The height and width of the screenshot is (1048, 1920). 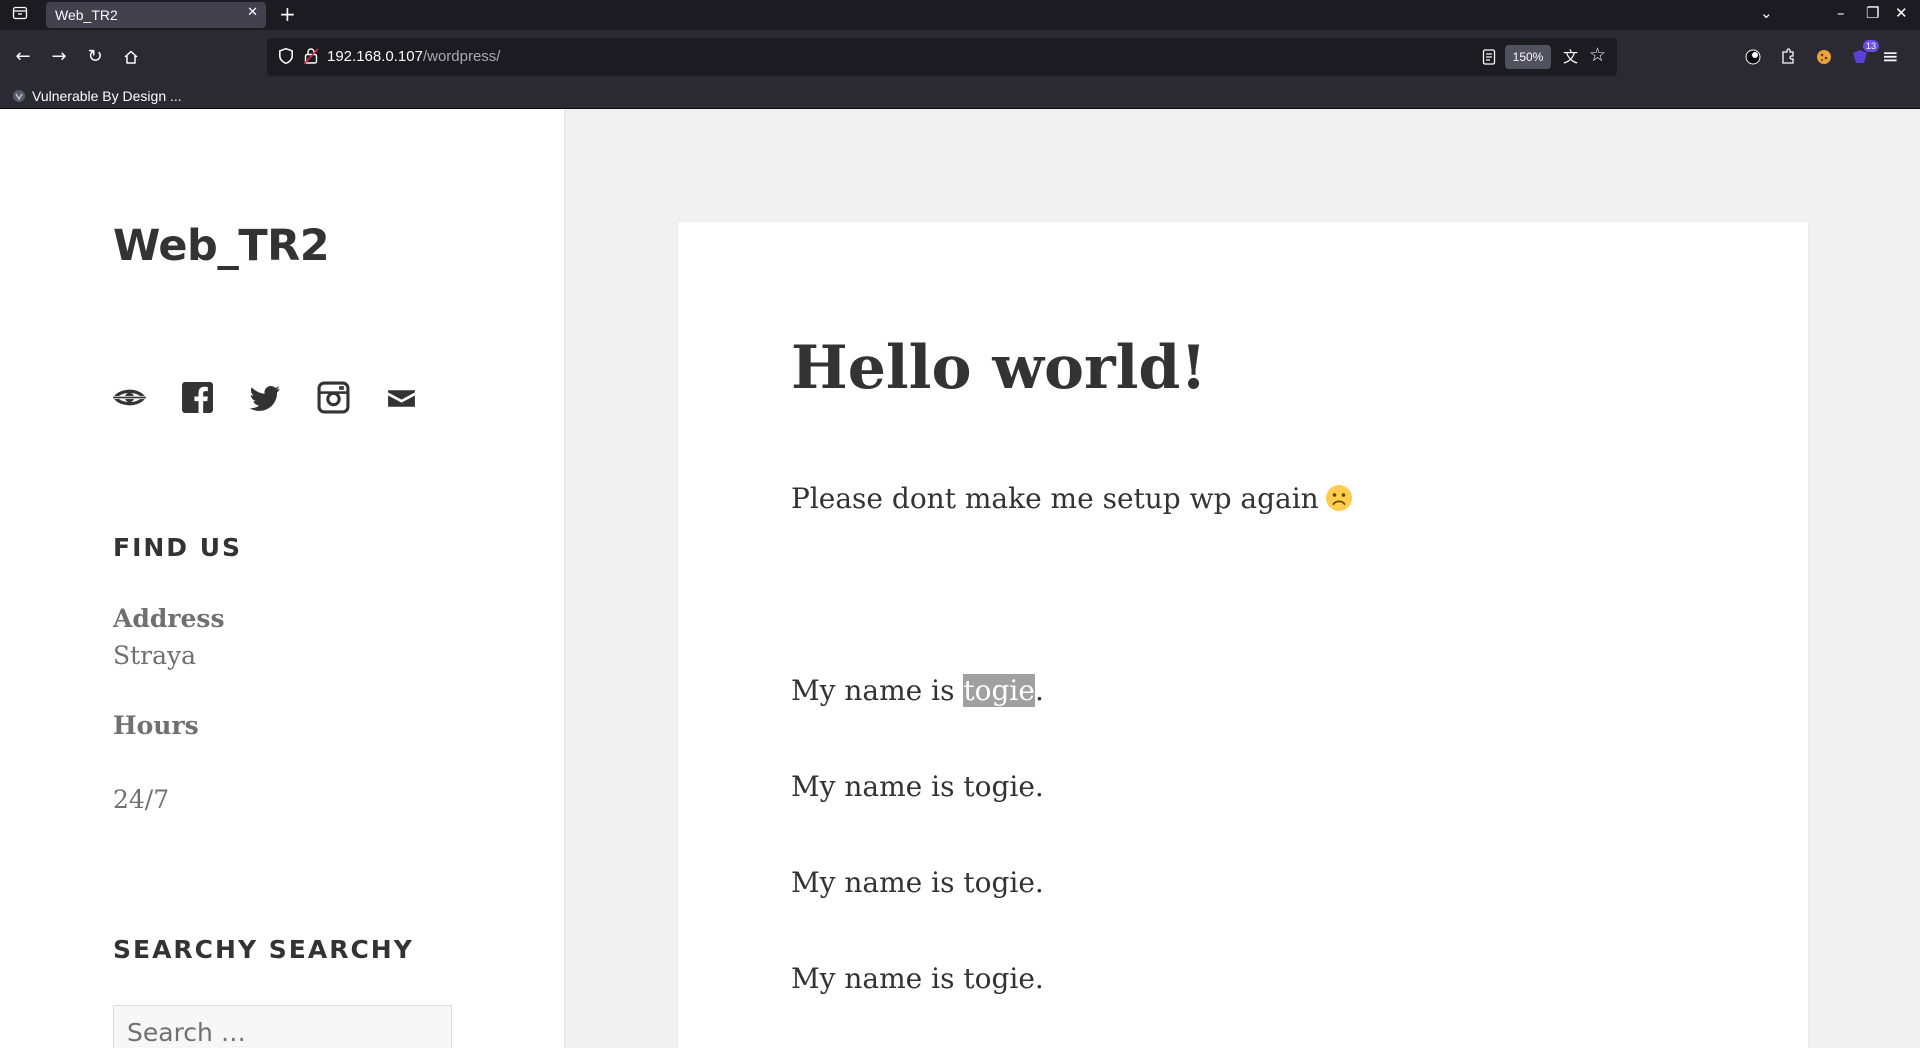 What do you see at coordinates (1901, 13) in the screenshot?
I see `close-window-icon: ✕` at bounding box center [1901, 13].